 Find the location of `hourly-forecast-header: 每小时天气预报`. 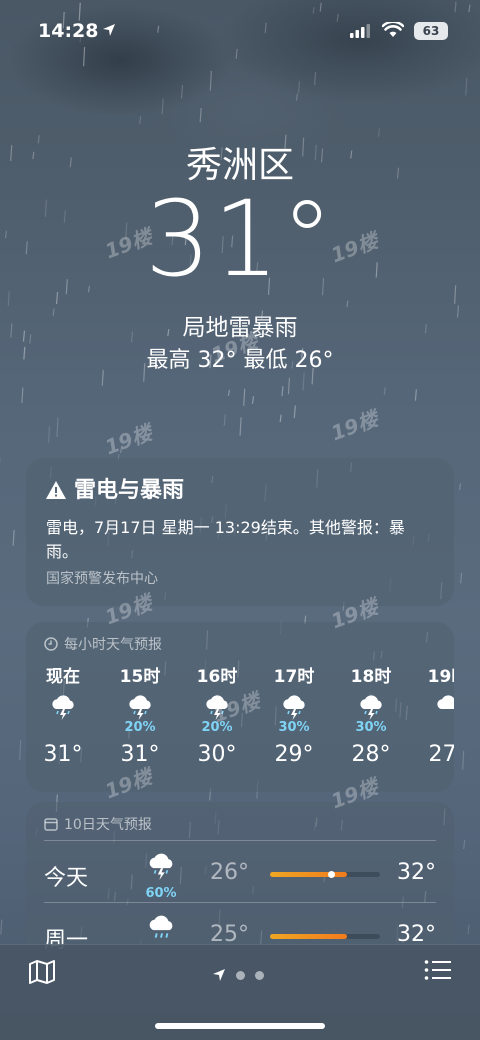

hourly-forecast-header: 每小时天气预报 is located at coordinates (103, 644).